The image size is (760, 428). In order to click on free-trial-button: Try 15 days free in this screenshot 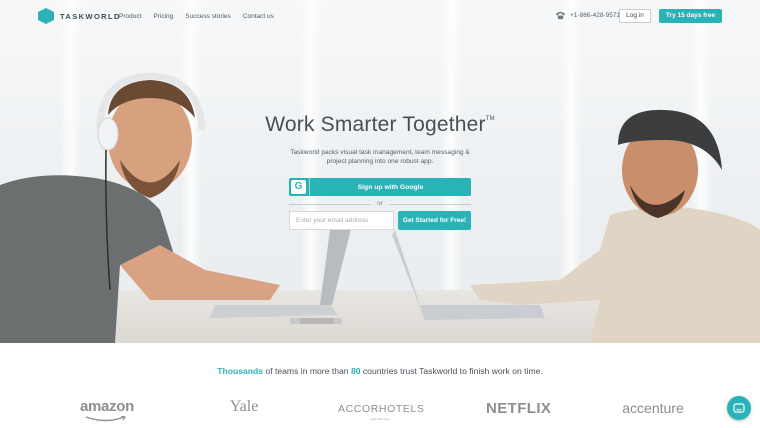, I will do `click(690, 16)`.